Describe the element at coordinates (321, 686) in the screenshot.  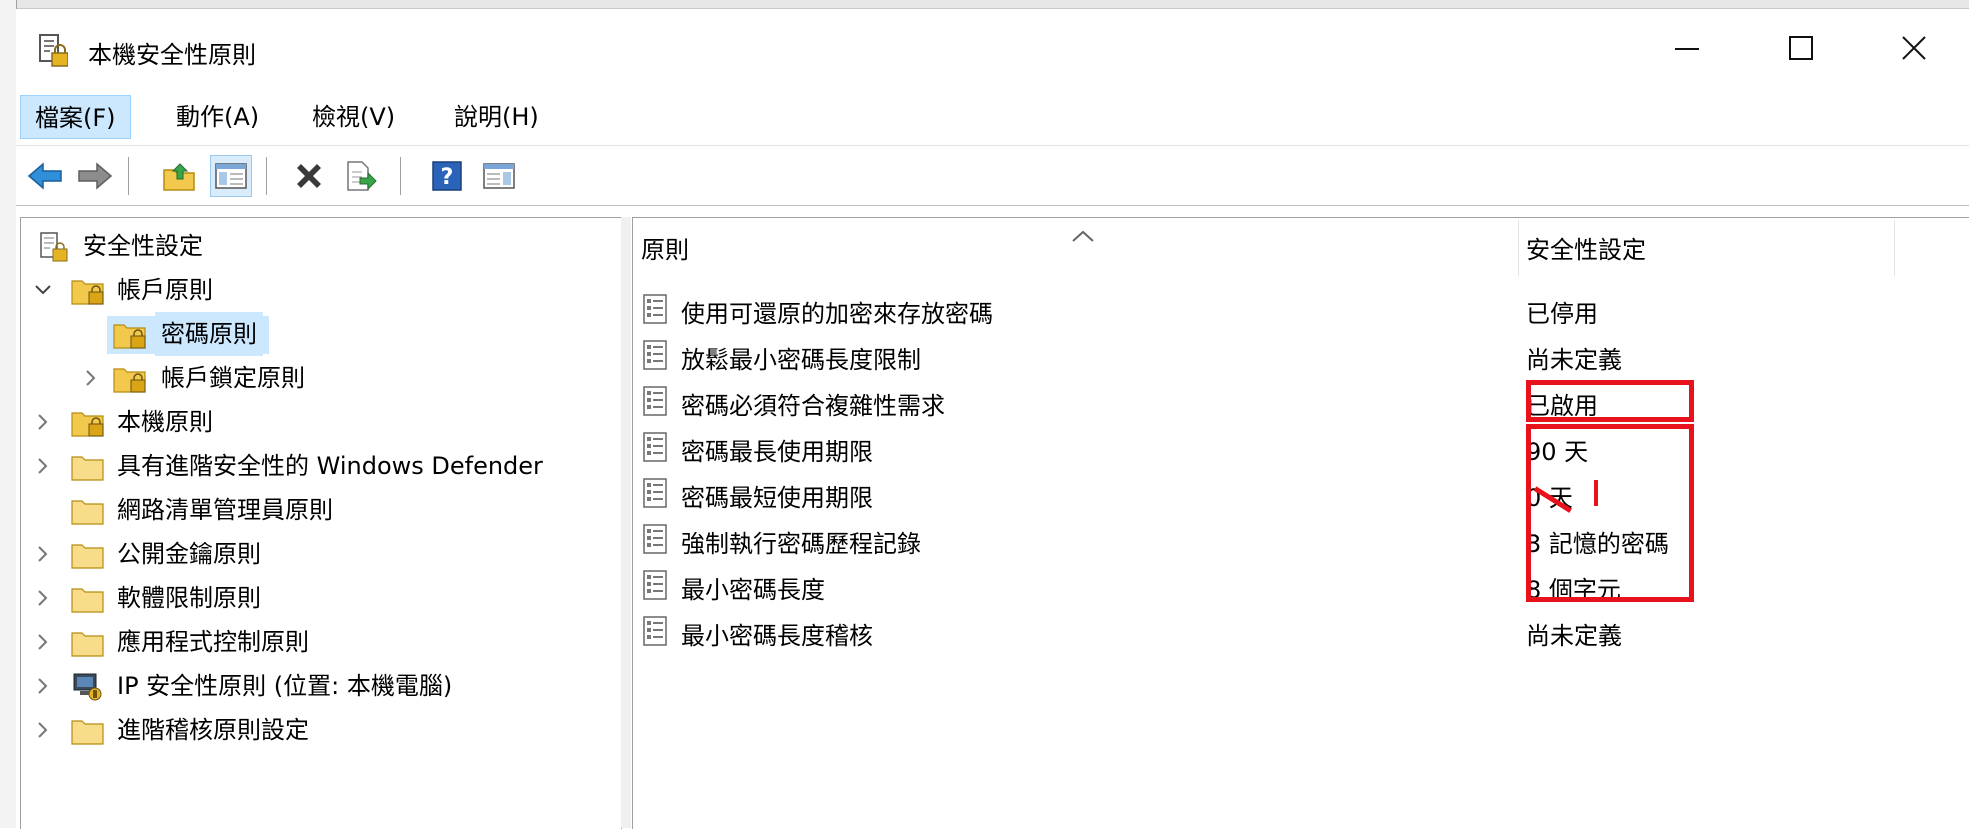
I see `tree-item-ip-security-policies: IP 安全性原則 (位置: 本機電腦)` at that location.